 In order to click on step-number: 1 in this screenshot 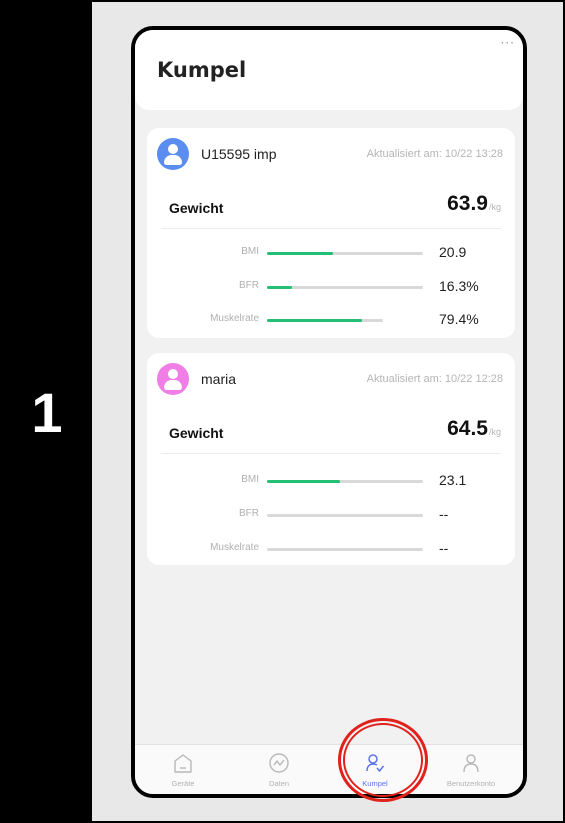, I will do `click(47, 412)`.